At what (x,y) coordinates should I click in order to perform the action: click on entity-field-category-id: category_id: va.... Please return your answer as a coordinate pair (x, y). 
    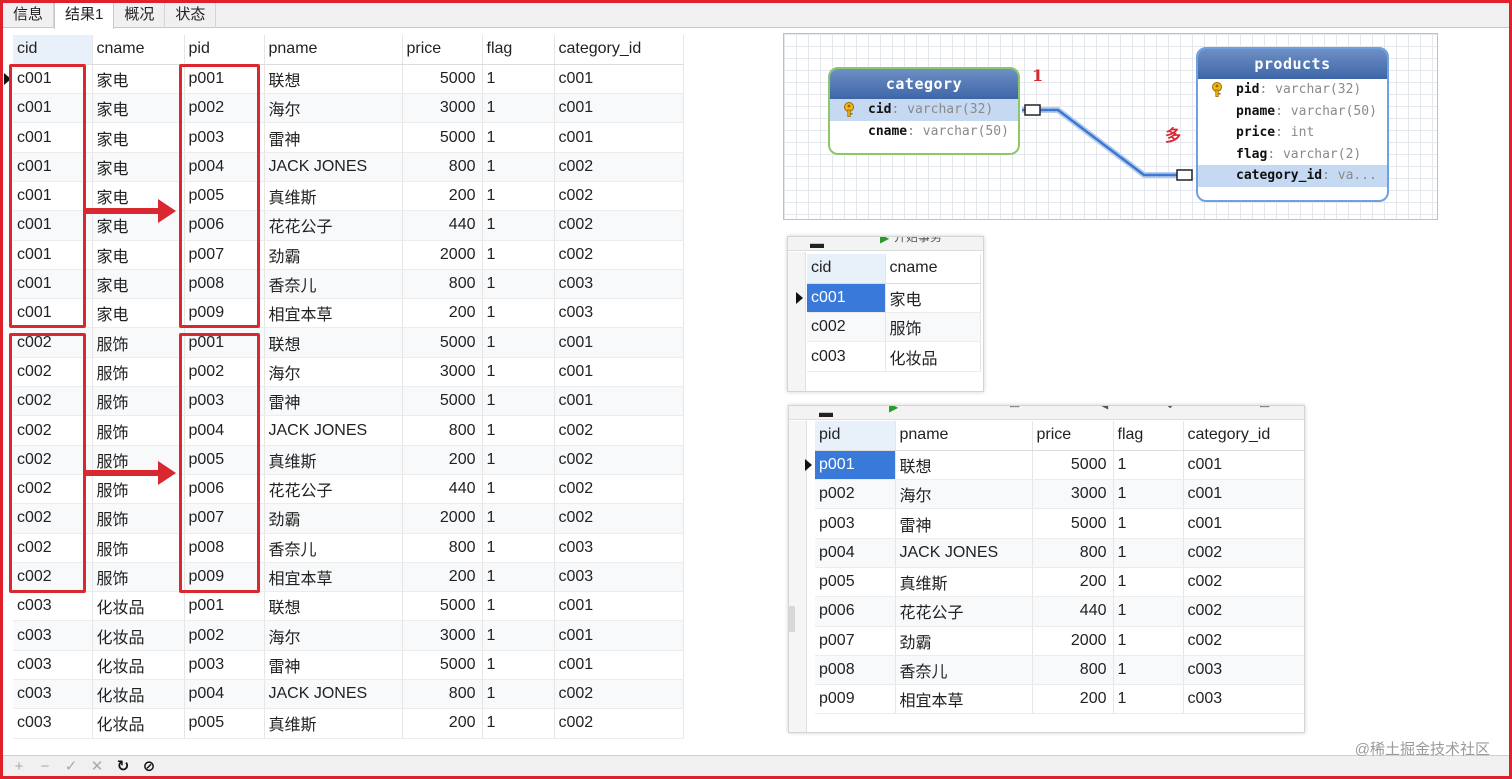
    Looking at the image, I should click on (1292, 176).